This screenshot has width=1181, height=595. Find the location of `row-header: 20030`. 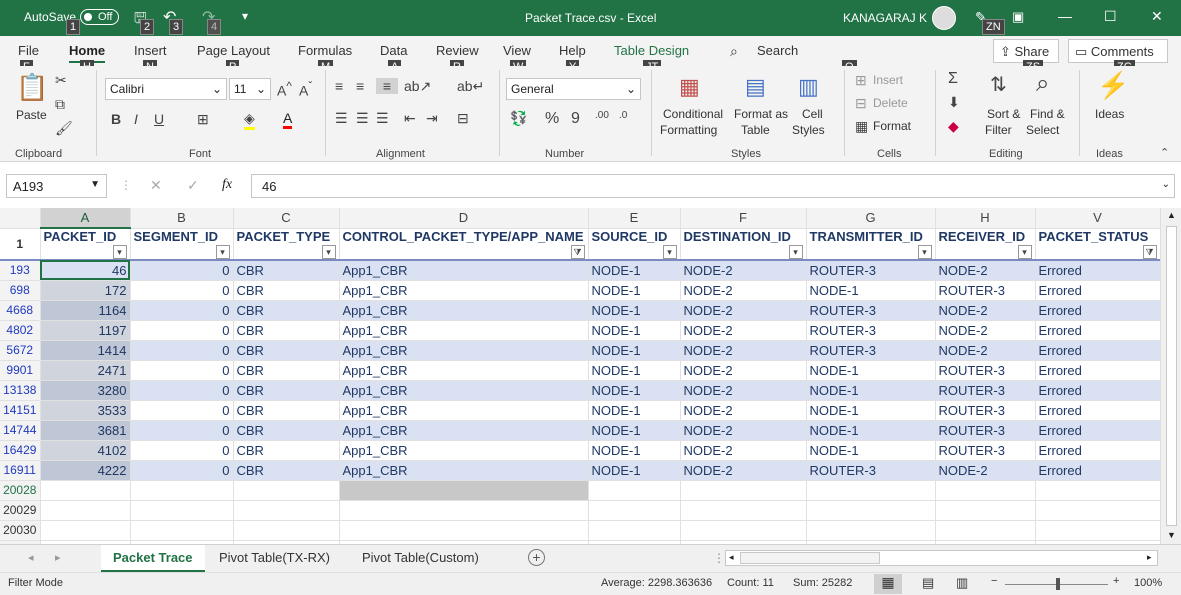

row-header: 20030 is located at coordinates (20, 530).